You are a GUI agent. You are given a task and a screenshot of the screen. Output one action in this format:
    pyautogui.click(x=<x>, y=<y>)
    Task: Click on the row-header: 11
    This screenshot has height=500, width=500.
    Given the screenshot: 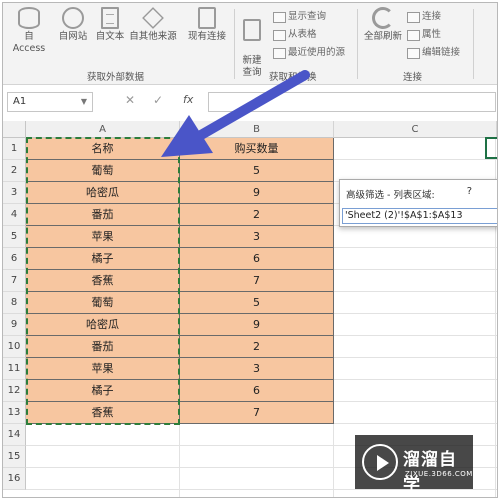 What is the action you would take?
    pyautogui.click(x=14, y=369)
    